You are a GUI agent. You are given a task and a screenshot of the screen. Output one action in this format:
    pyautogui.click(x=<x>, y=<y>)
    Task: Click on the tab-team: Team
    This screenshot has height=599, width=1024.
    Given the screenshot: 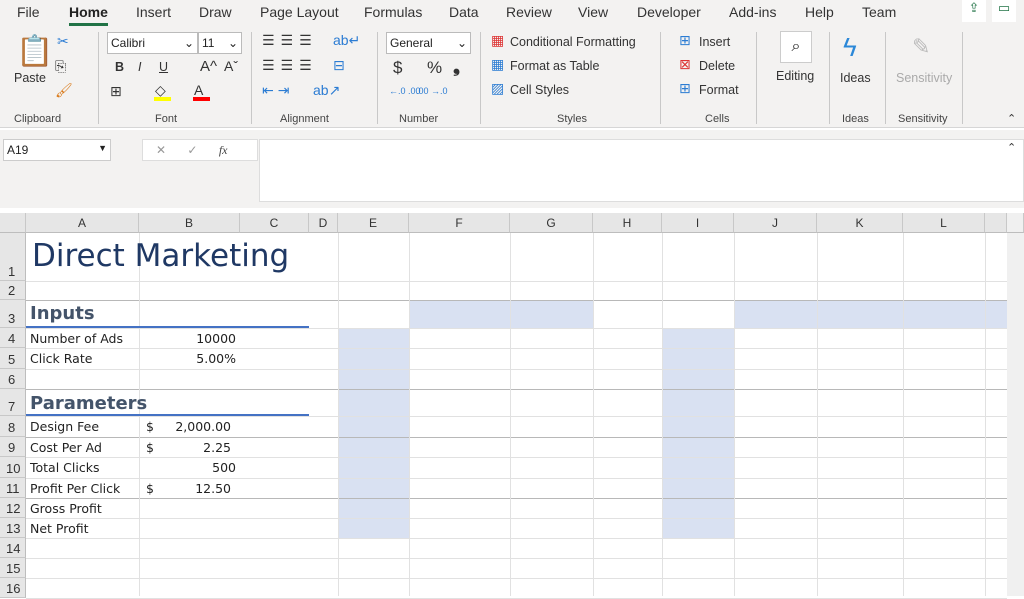 What is the action you would take?
    pyautogui.click(x=879, y=12)
    